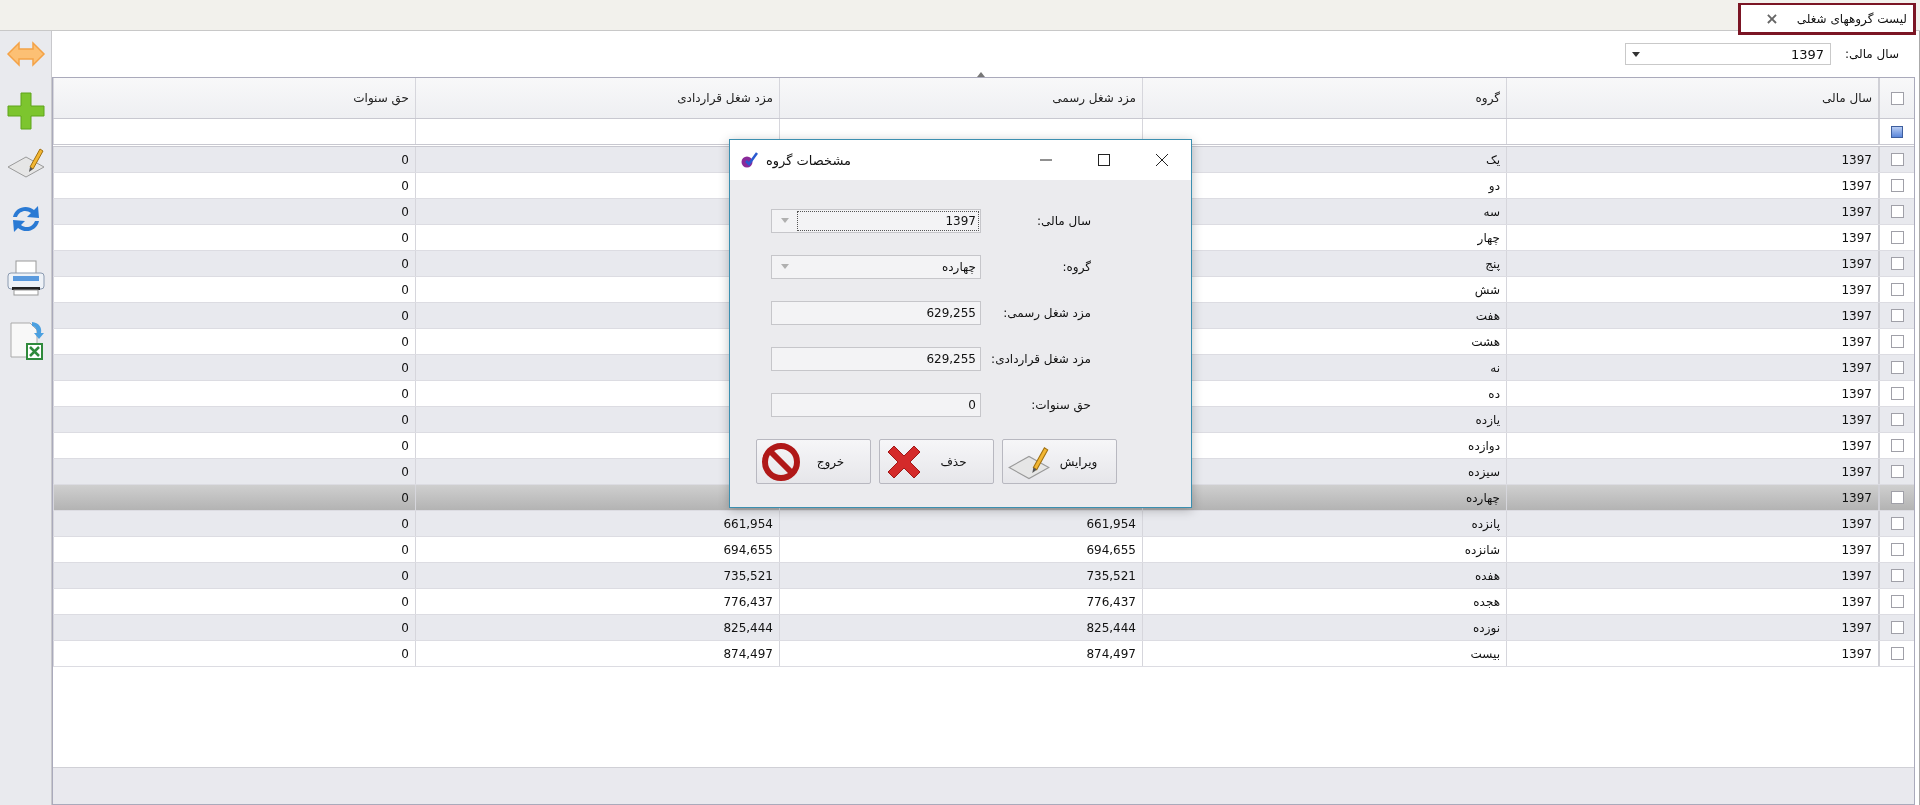 The image size is (1920, 805). Describe the element at coordinates (1772, 18) in the screenshot. I see `close-icon: ×` at that location.